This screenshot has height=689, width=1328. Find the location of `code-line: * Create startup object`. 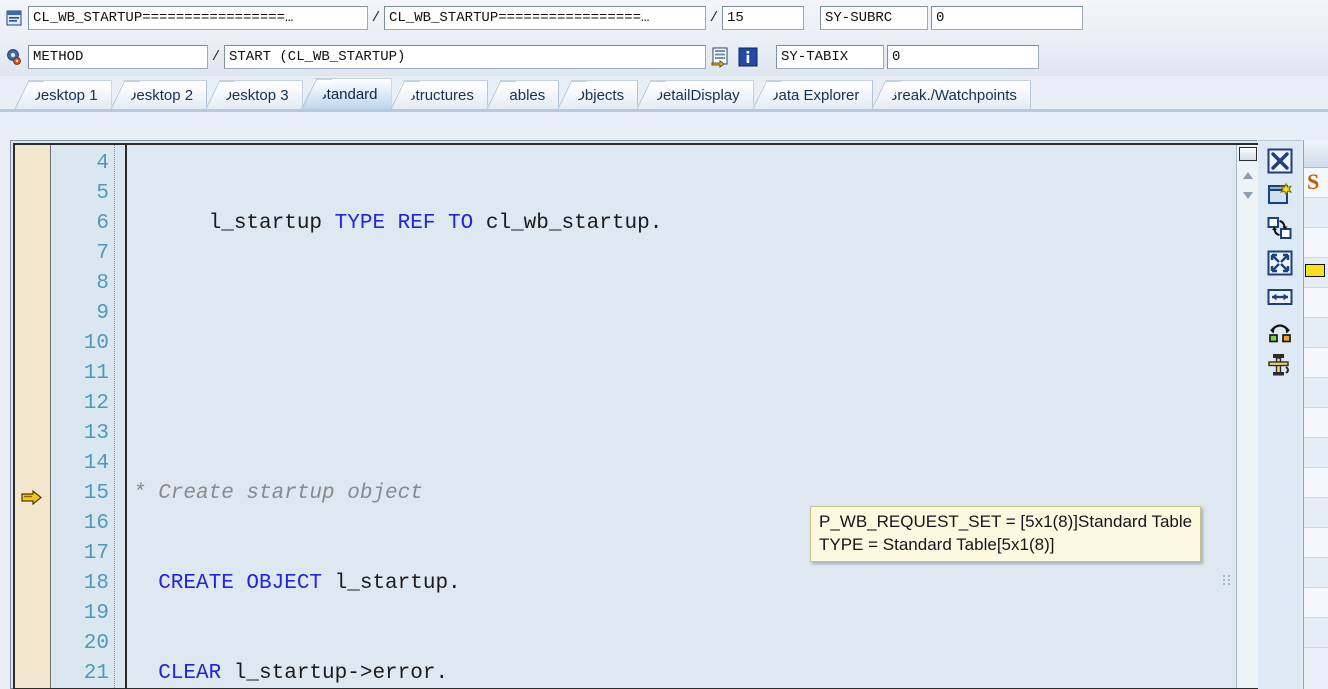

code-line: * Create startup object is located at coordinates (278, 493).